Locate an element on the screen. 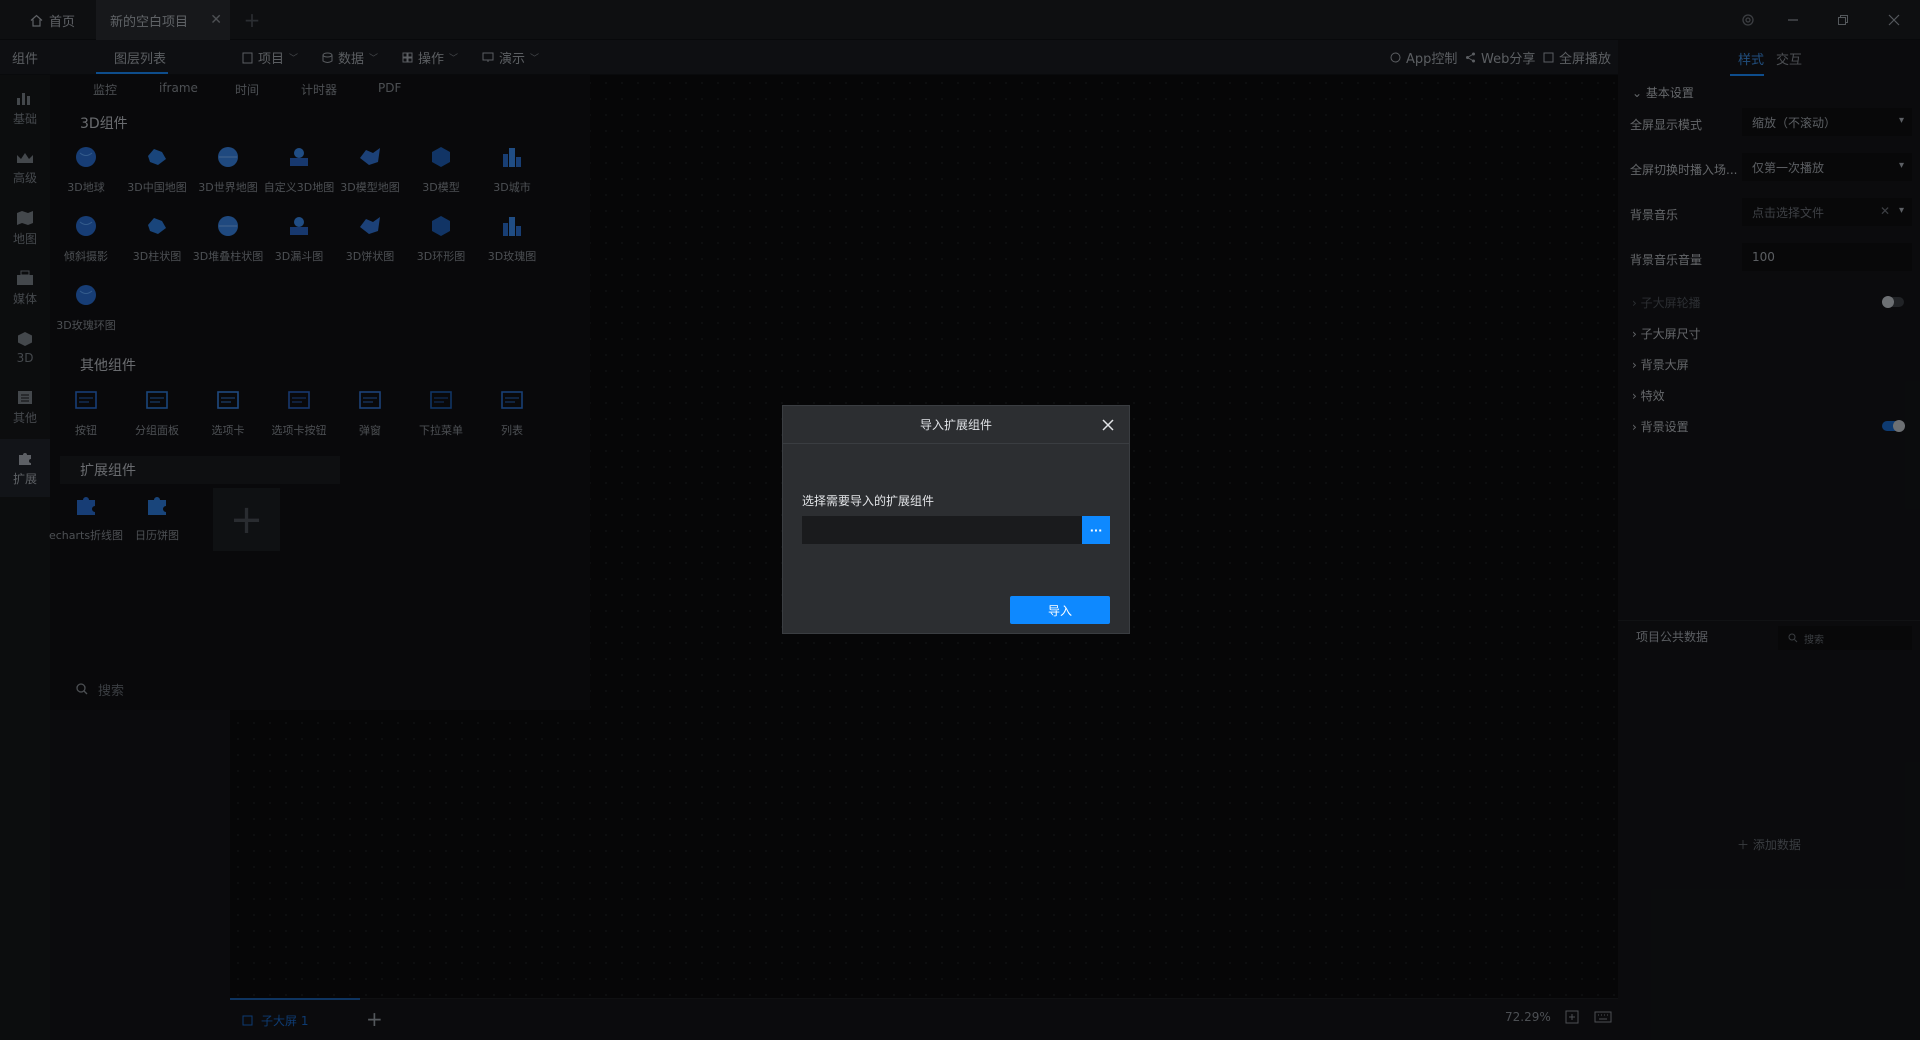  import-extension-dialog: 导入扩展组件 选择需要导入的扩展组件 ··· 导入 is located at coordinates (956, 519).